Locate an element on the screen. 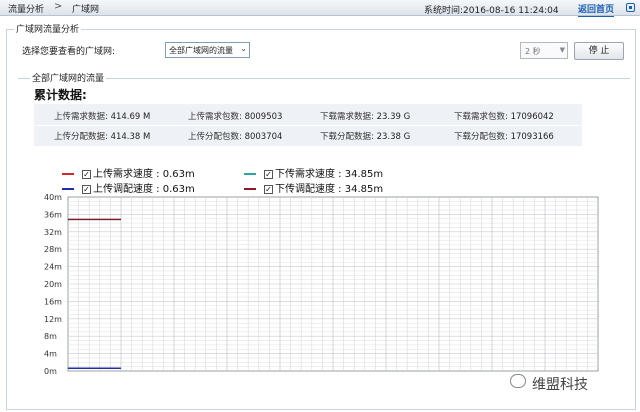  breadcrumb-item-wan: 广域网 is located at coordinates (85, 8).